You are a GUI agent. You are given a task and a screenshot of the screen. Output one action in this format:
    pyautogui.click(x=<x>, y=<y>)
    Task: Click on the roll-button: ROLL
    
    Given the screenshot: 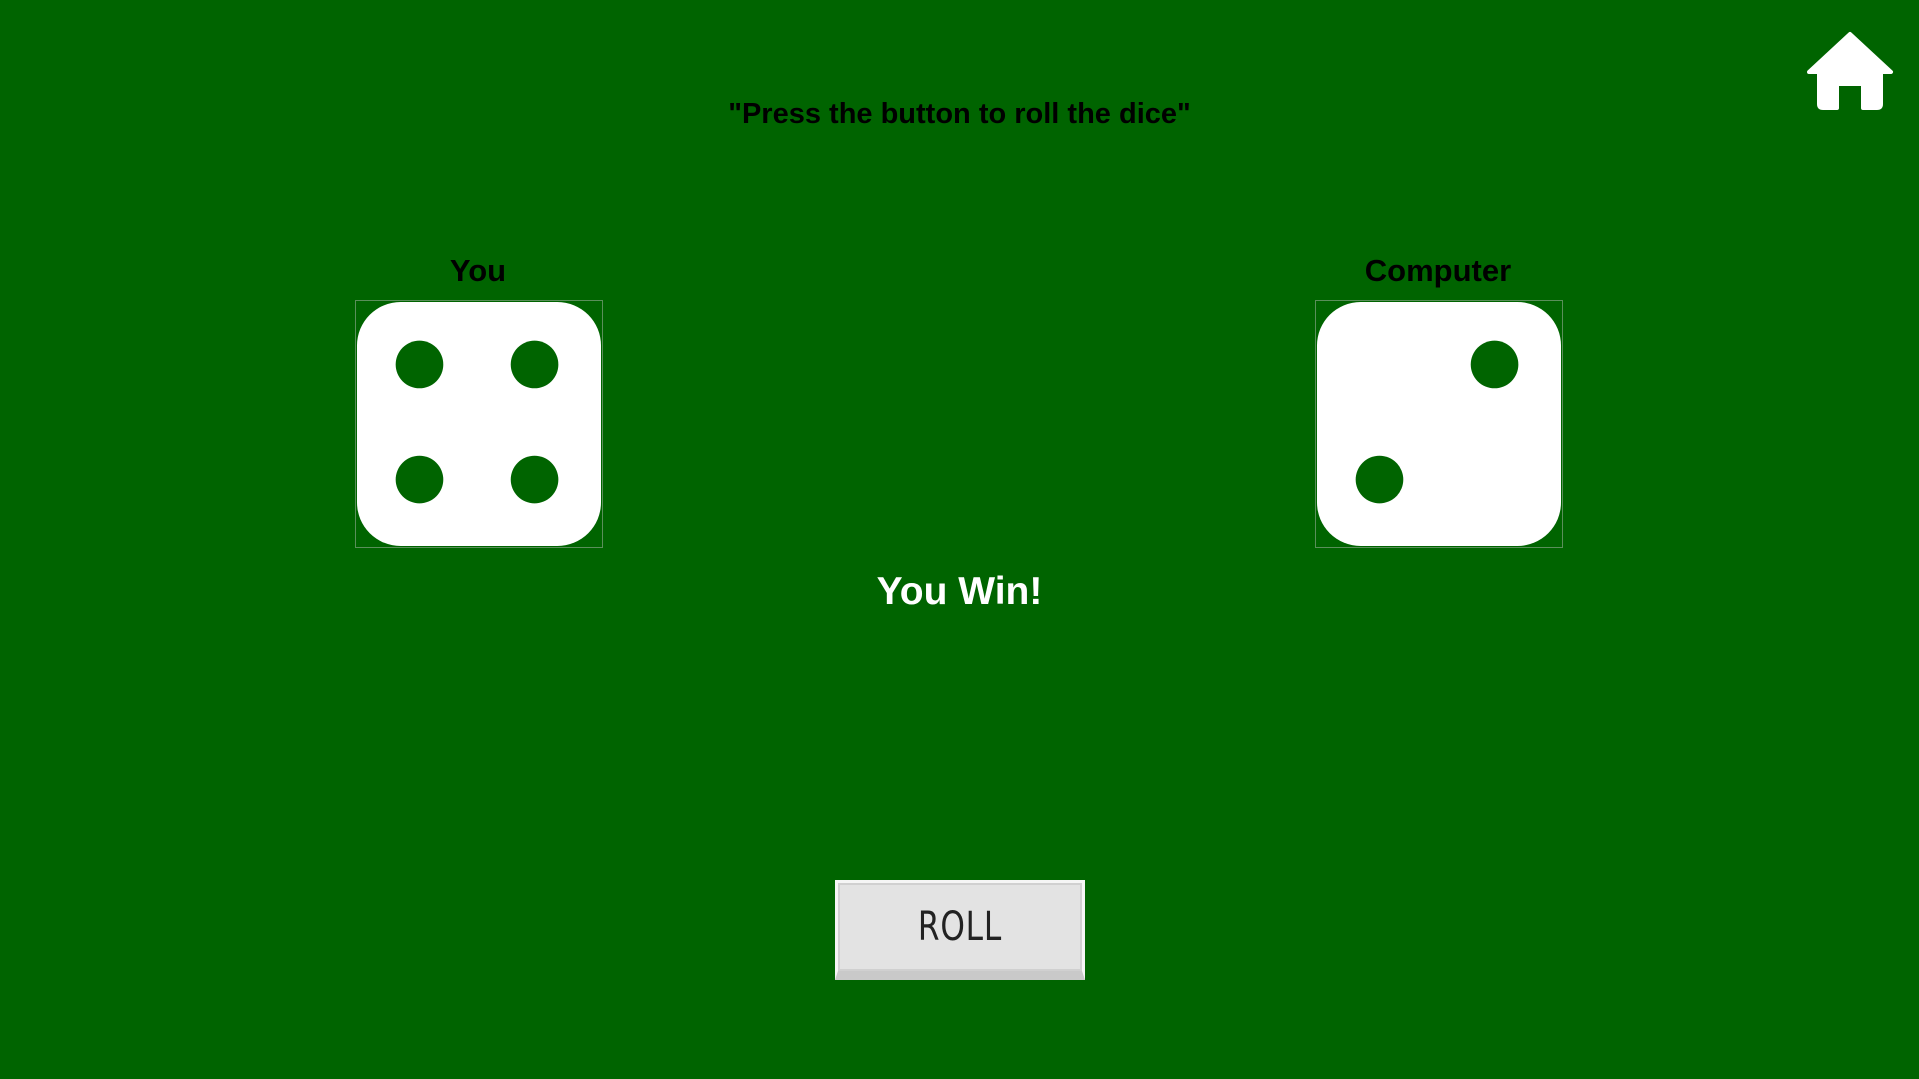 What is the action you would take?
    pyautogui.click(x=960, y=930)
    